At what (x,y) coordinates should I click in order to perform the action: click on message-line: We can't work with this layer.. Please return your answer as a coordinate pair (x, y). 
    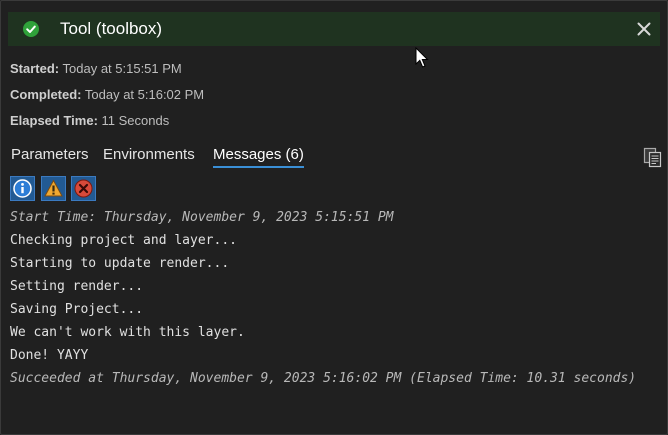
    Looking at the image, I should click on (127, 332).